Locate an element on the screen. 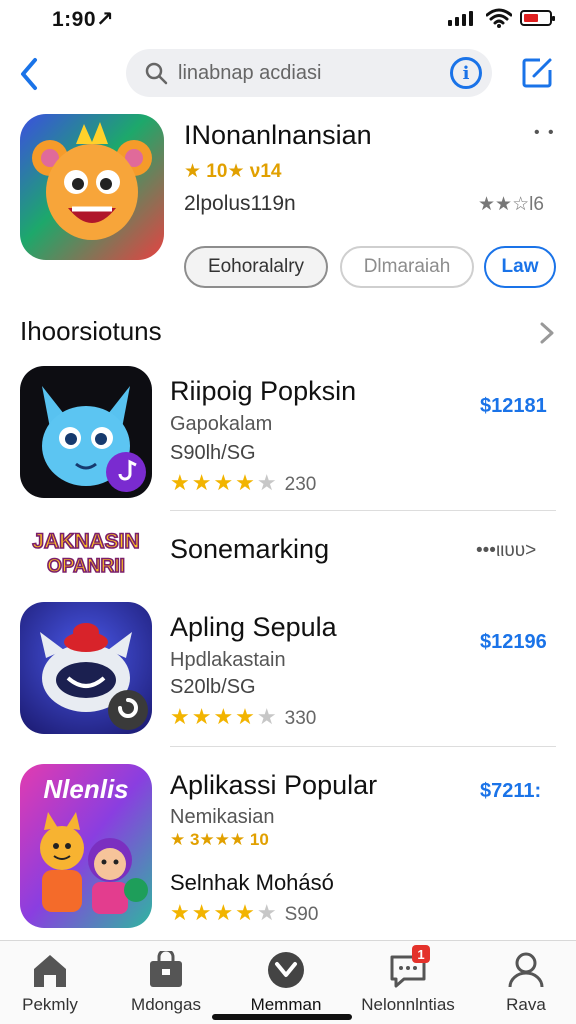  tab-discover: Memman is located at coordinates (286, 983).